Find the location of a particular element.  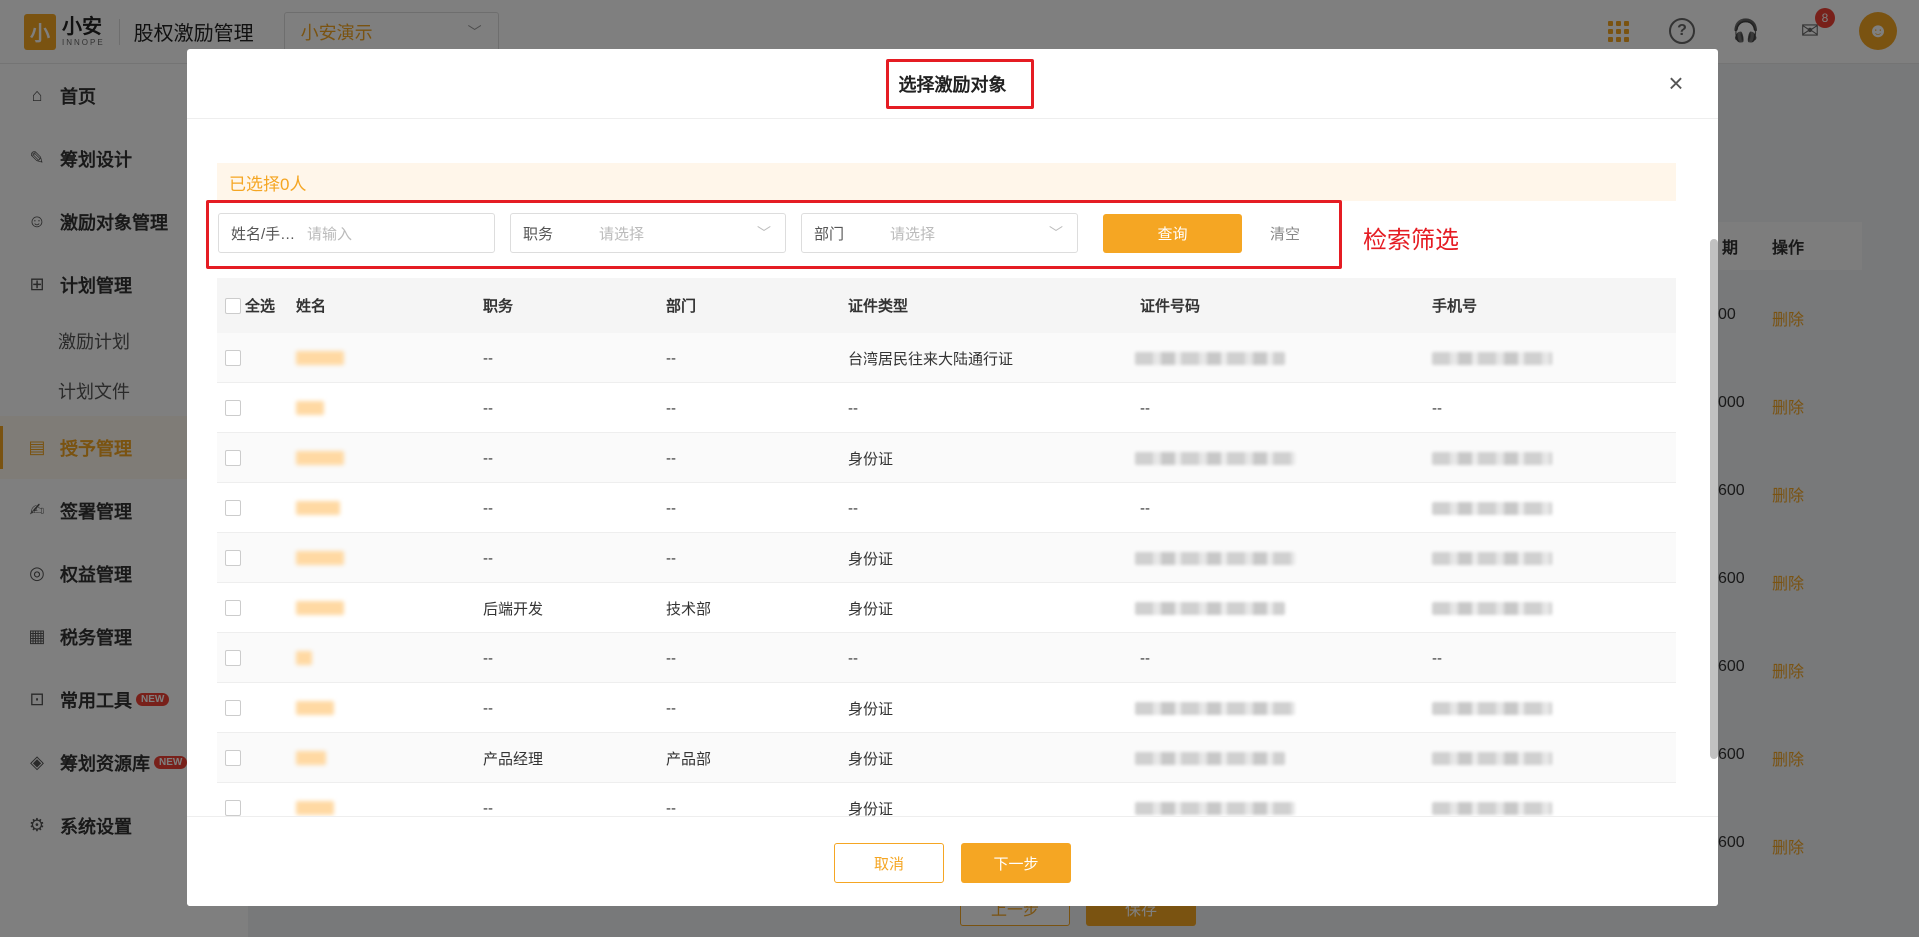

select-all-checkbox is located at coordinates (233, 305).